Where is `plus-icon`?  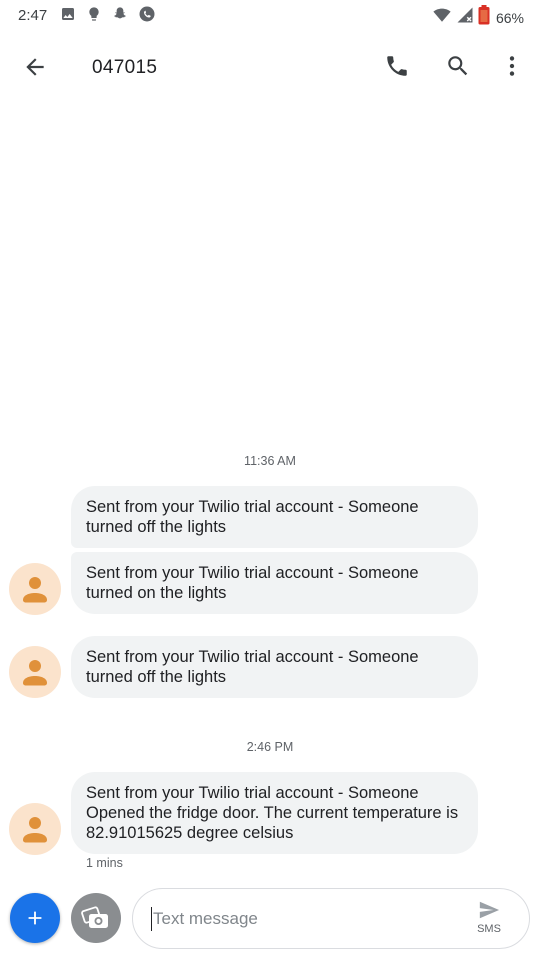
plus-icon is located at coordinates (35, 918).